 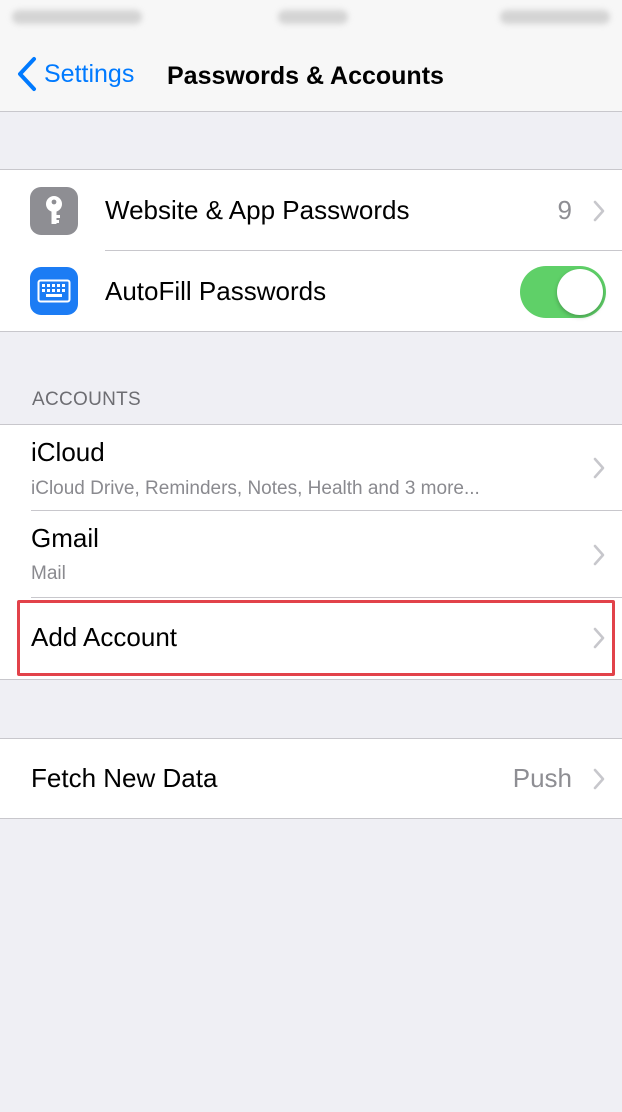 I want to click on back-button: Settings, so click(x=75, y=74).